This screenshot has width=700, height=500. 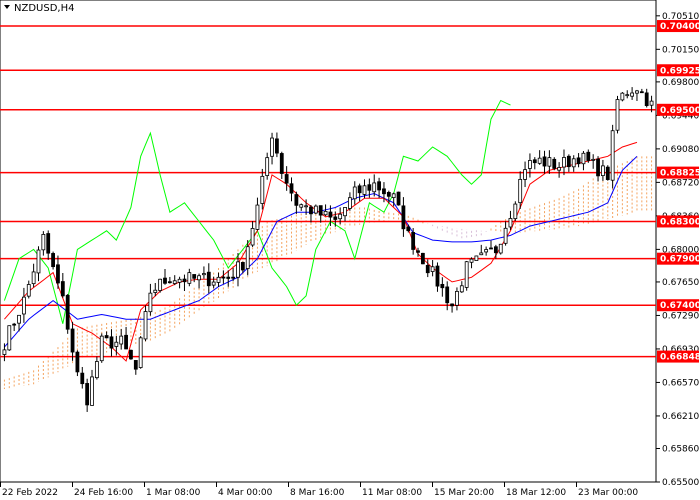 I want to click on y-tick-label: 0.69080, so click(x=680, y=150).